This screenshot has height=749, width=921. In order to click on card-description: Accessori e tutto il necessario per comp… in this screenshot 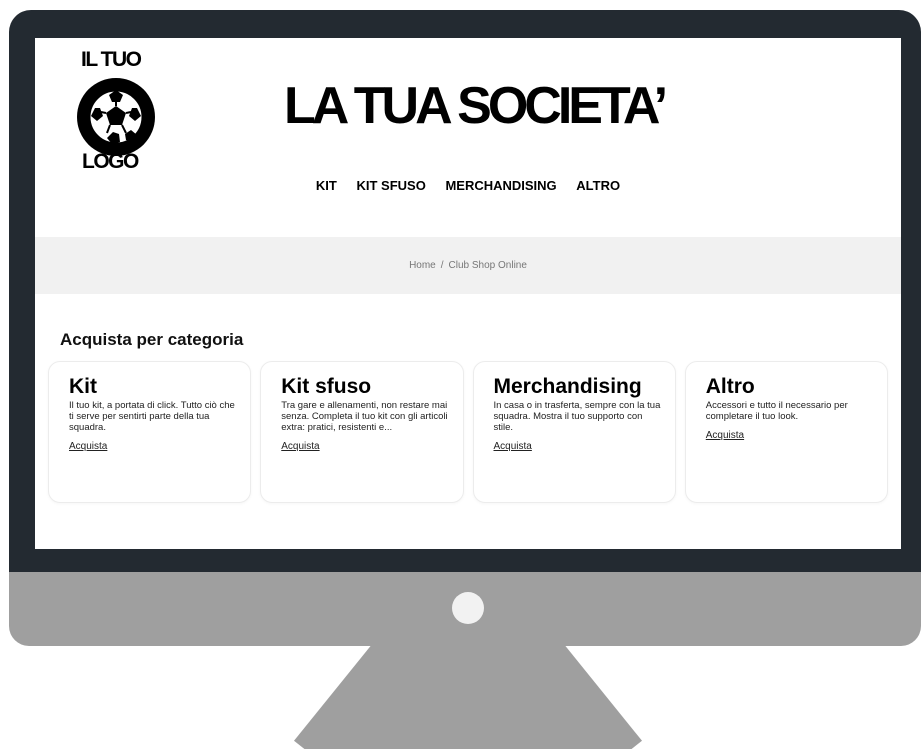, I will do `click(776, 411)`.